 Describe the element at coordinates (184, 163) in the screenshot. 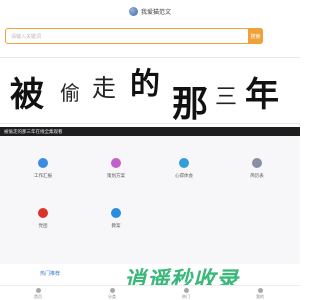

I see `bulb-icon` at that location.